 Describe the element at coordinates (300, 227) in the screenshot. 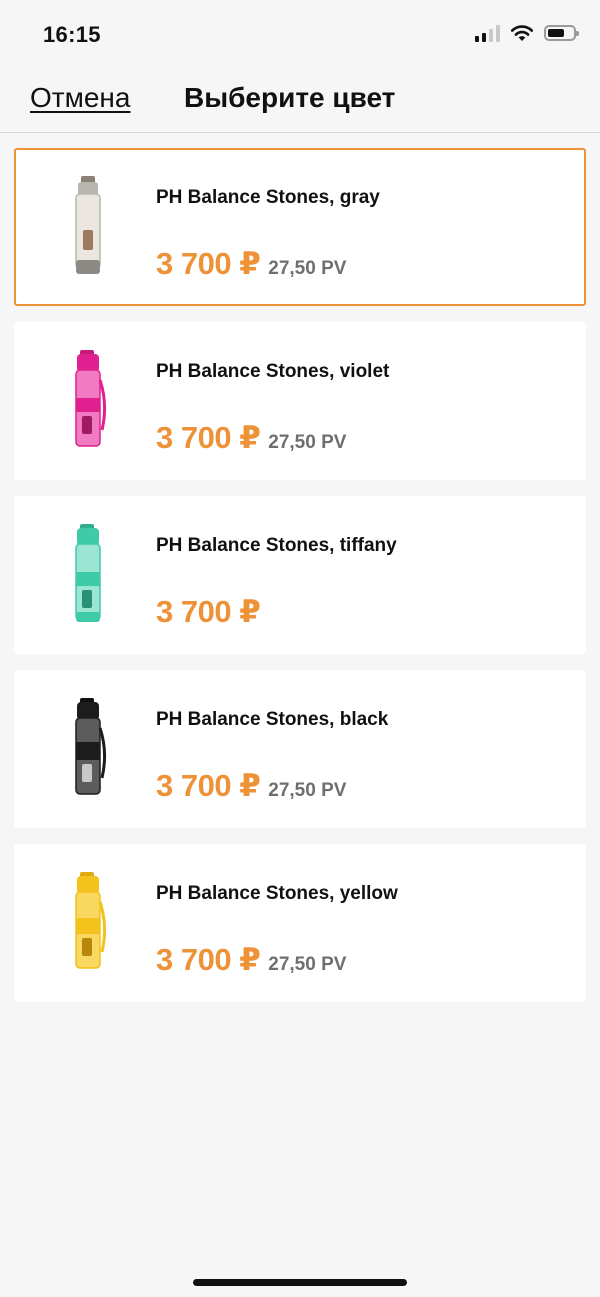

I see `color-option-gray: PH Balance Stones, gray 3 700 ₽ 27,50 PV` at that location.